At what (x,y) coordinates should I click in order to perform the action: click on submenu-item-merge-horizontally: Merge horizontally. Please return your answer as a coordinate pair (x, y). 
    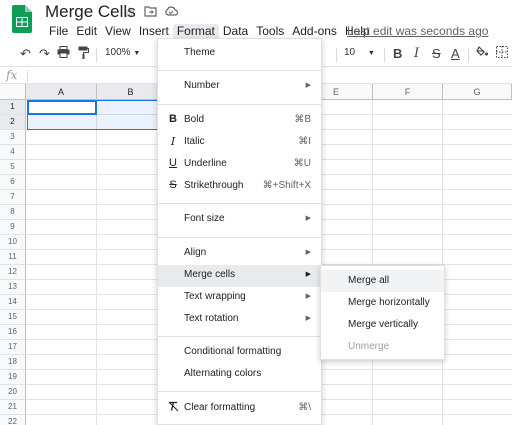
    Looking at the image, I should click on (382, 303).